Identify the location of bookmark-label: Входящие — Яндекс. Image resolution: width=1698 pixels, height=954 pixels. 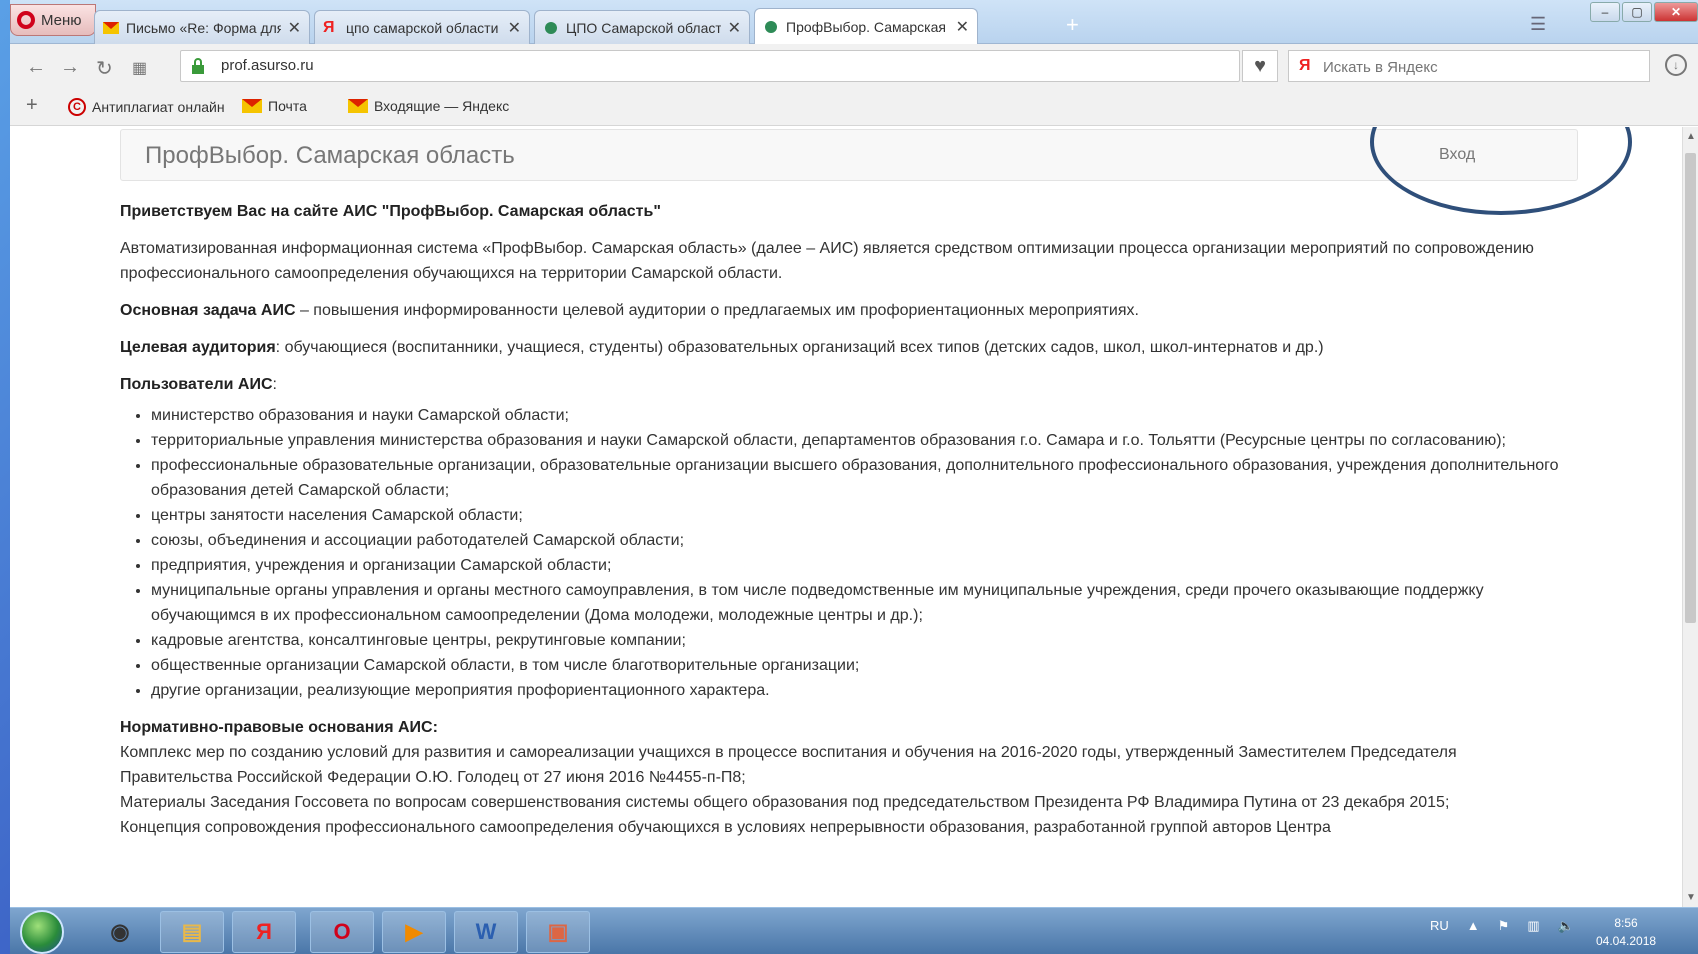
(442, 106).